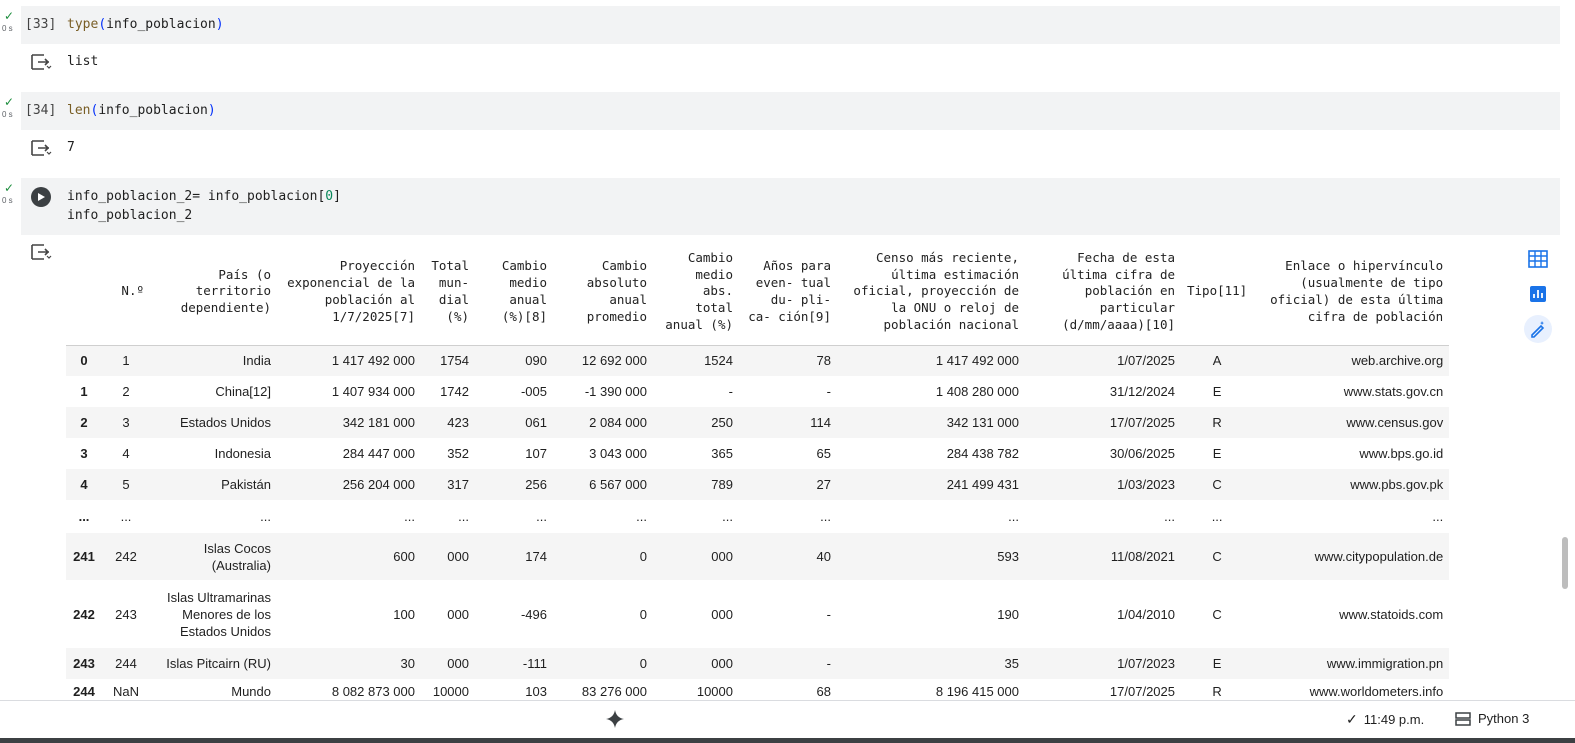 The height and width of the screenshot is (743, 1575). Describe the element at coordinates (536, 484) in the screenshot. I see `table-cell: 256` at that location.